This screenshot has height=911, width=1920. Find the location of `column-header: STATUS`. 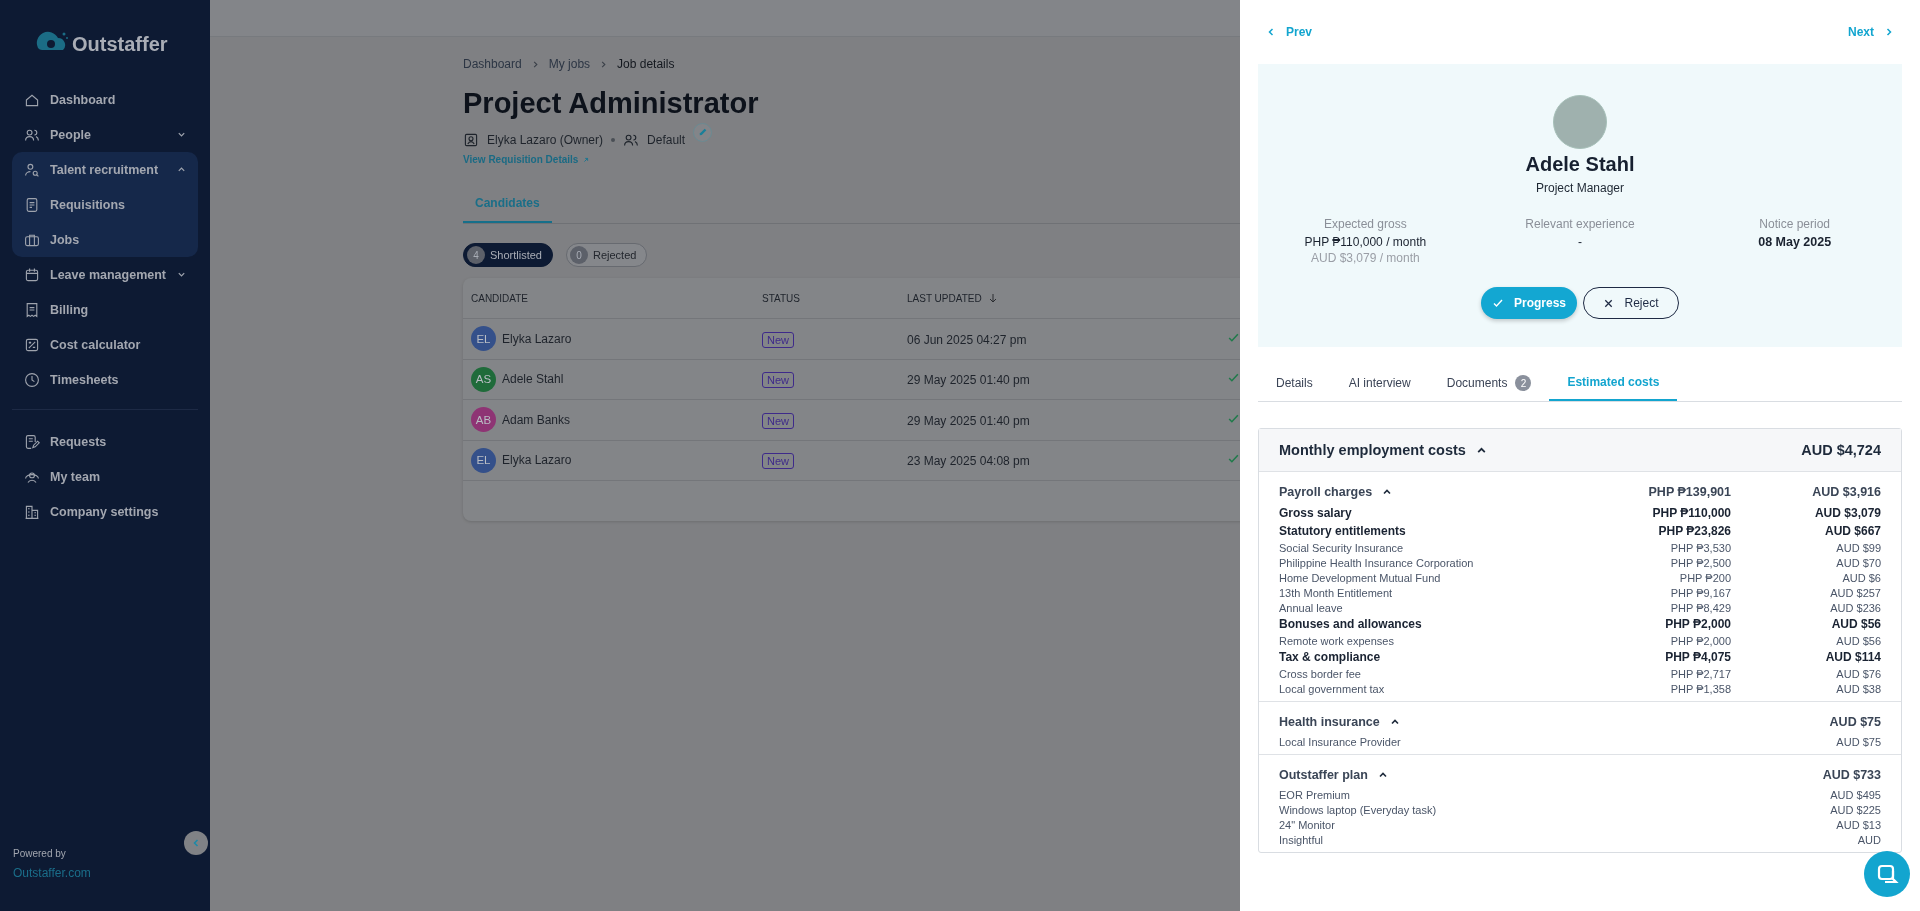

column-header: STATUS is located at coordinates (834, 298).